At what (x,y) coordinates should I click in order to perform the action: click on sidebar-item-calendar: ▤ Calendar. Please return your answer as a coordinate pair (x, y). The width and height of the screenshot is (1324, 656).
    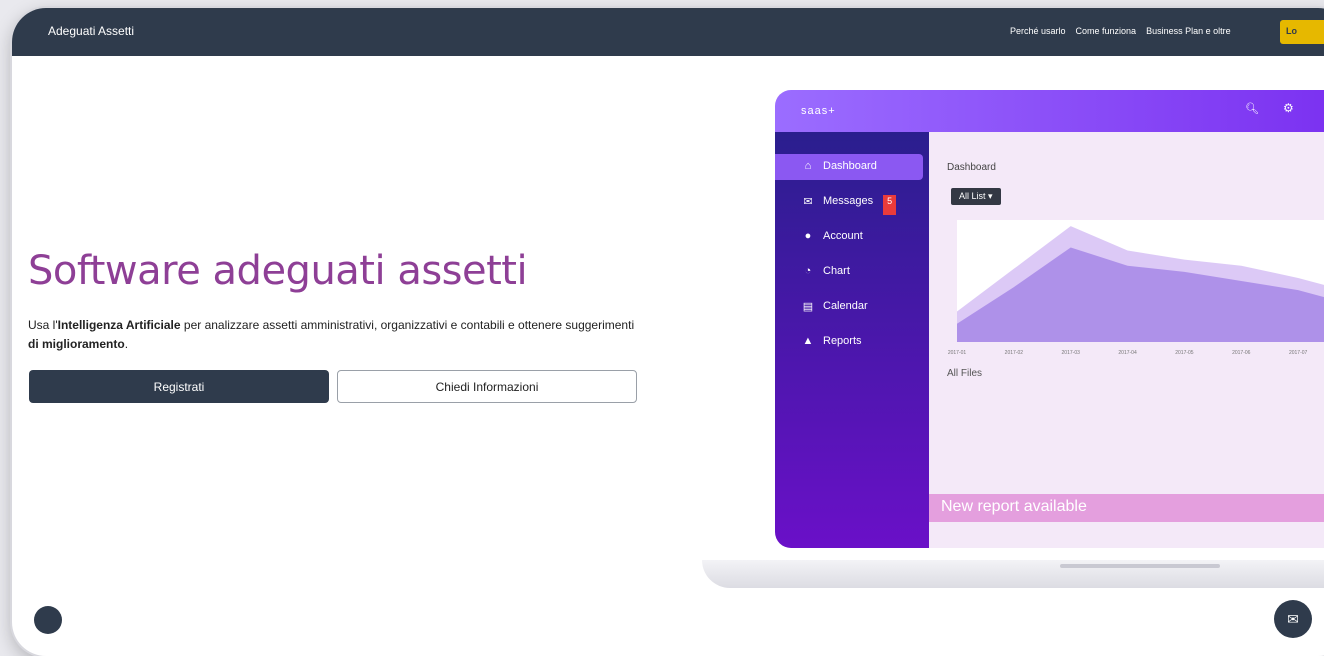
    Looking at the image, I should click on (852, 307).